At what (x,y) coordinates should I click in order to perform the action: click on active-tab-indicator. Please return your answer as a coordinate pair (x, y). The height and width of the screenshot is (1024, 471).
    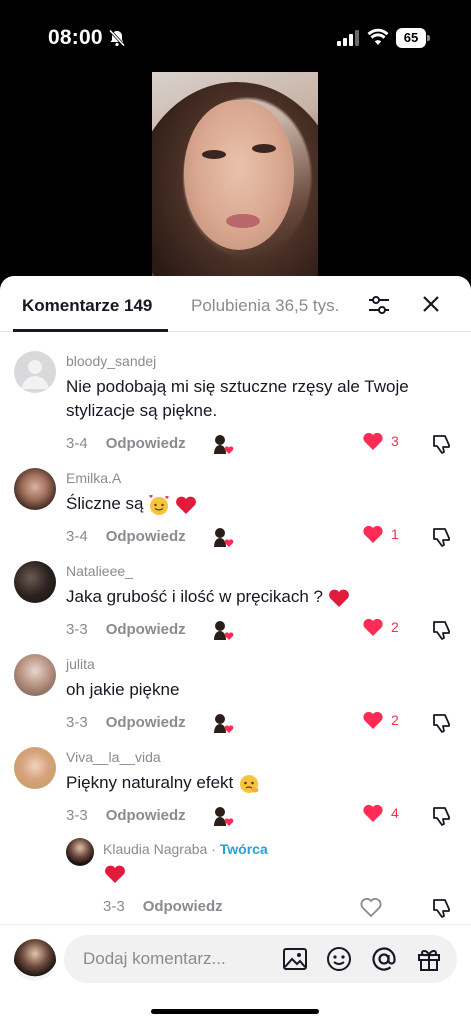
    Looking at the image, I should click on (90, 330).